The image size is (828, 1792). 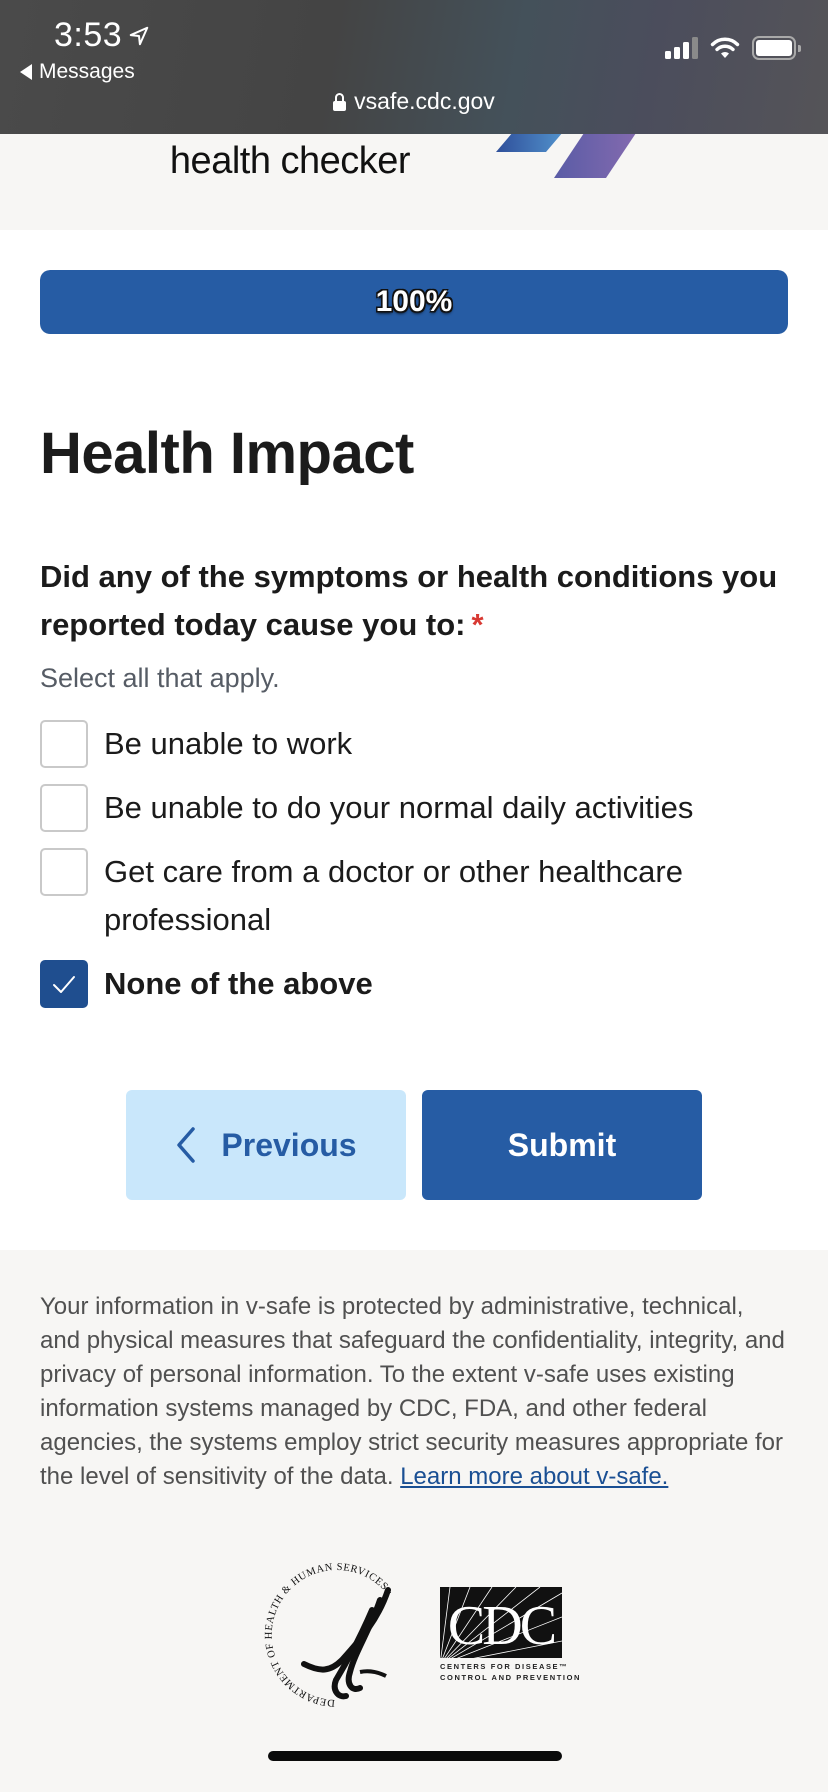 I want to click on progress-label: 100%, so click(x=414, y=301).